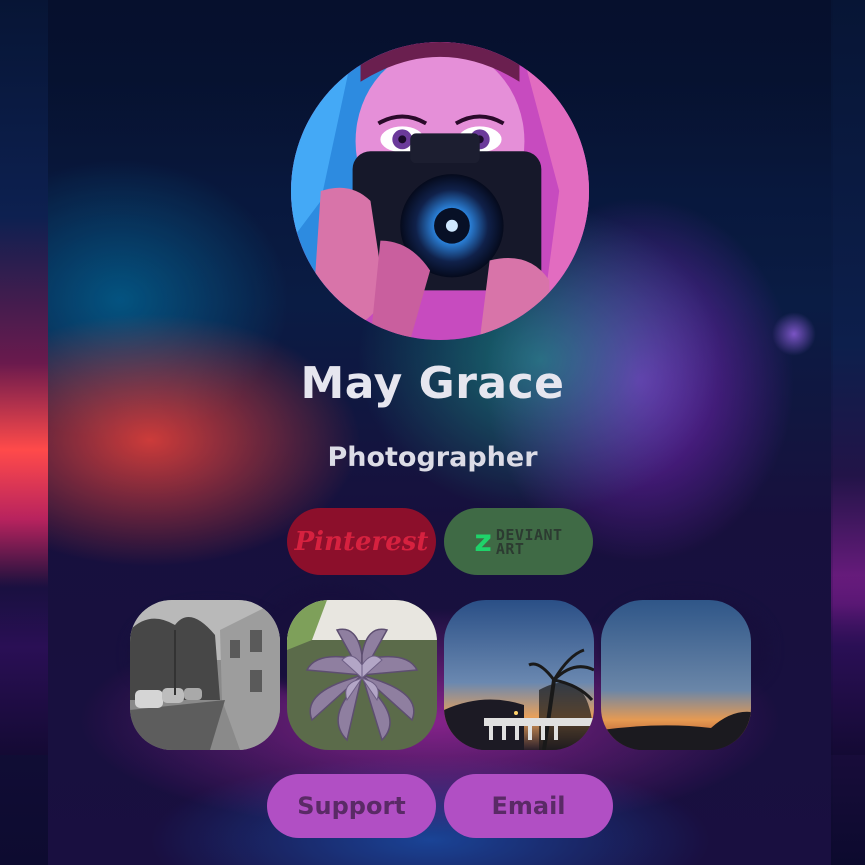  I want to click on gallery-item-street, so click(205, 675).